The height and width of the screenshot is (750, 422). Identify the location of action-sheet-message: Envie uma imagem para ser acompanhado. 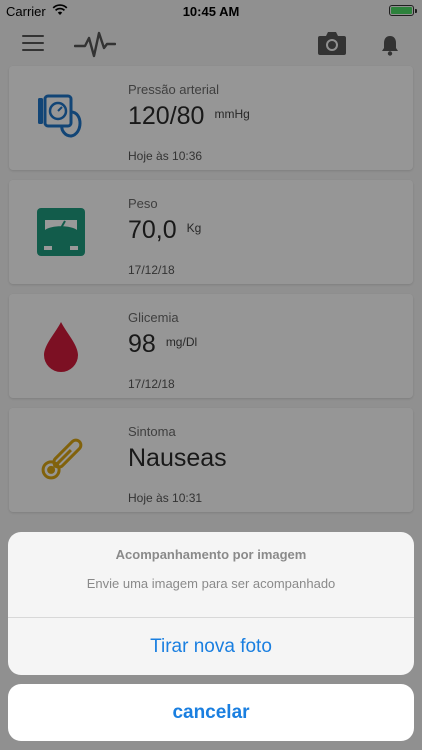
(211, 583).